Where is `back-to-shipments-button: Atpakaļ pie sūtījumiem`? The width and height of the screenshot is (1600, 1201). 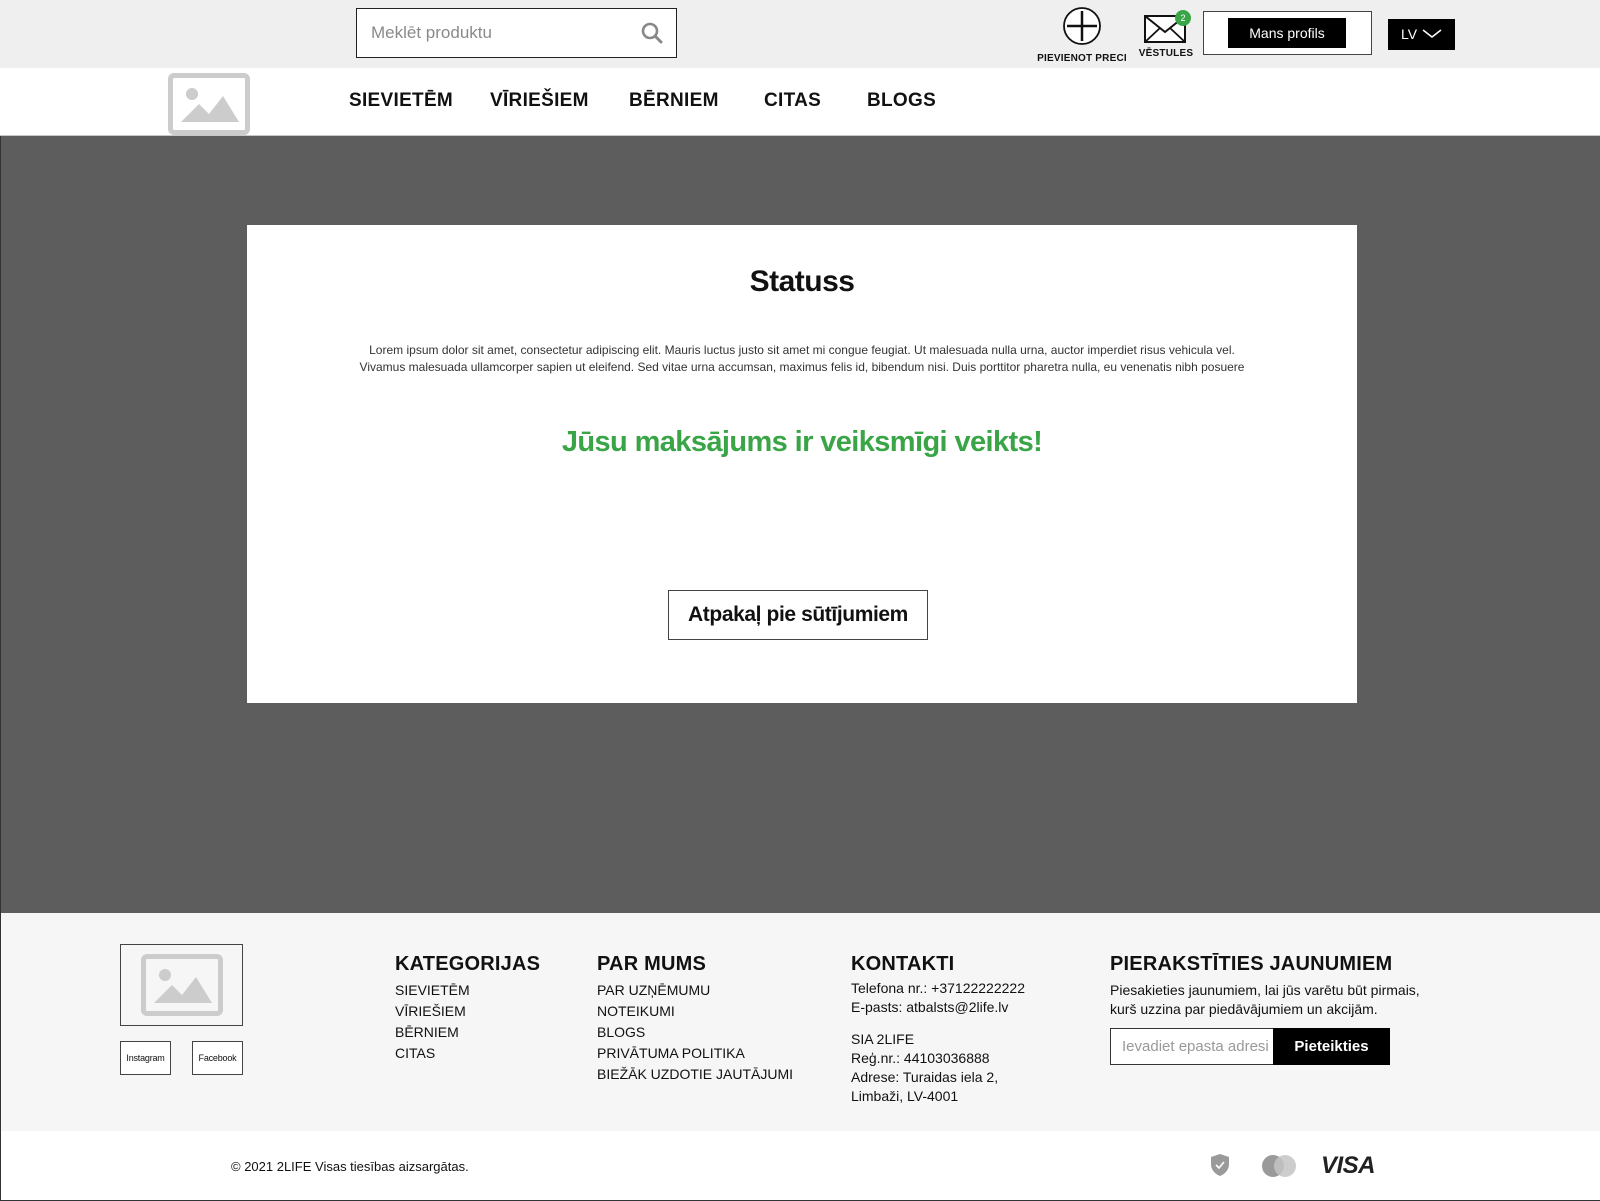
back-to-shipments-button: Atpakaļ pie sūtījumiem is located at coordinates (798, 615).